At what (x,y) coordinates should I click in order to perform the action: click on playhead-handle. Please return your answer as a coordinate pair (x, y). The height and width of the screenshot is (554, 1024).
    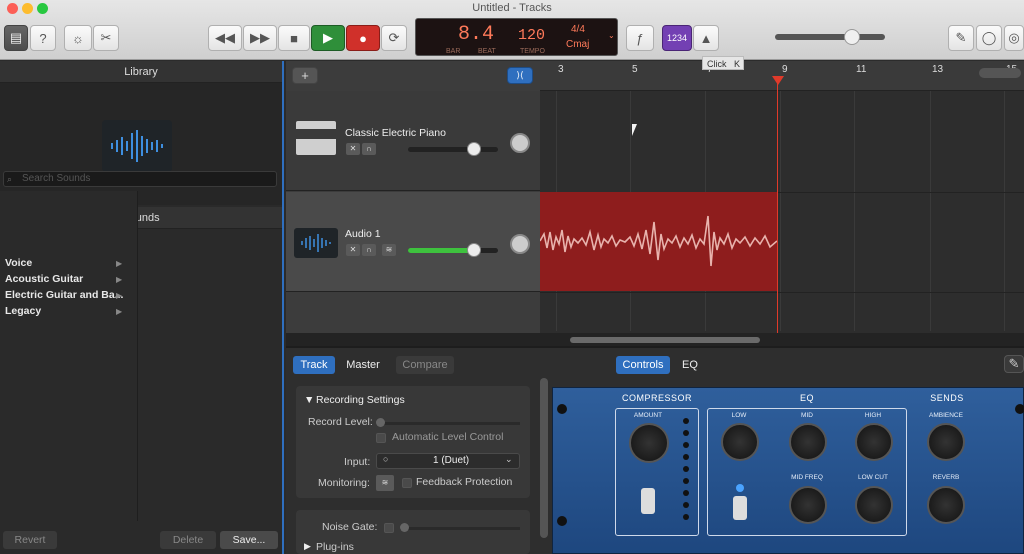
    Looking at the image, I should click on (778, 80).